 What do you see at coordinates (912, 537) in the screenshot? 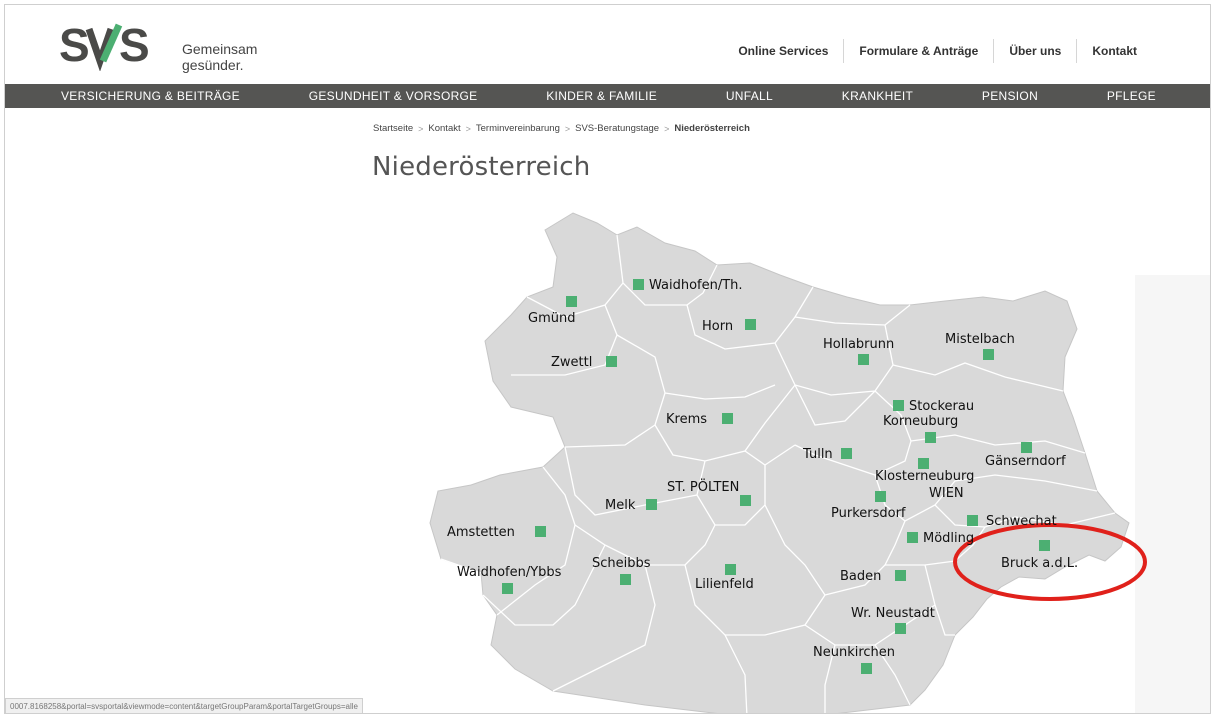
I see `marker-moedling` at bounding box center [912, 537].